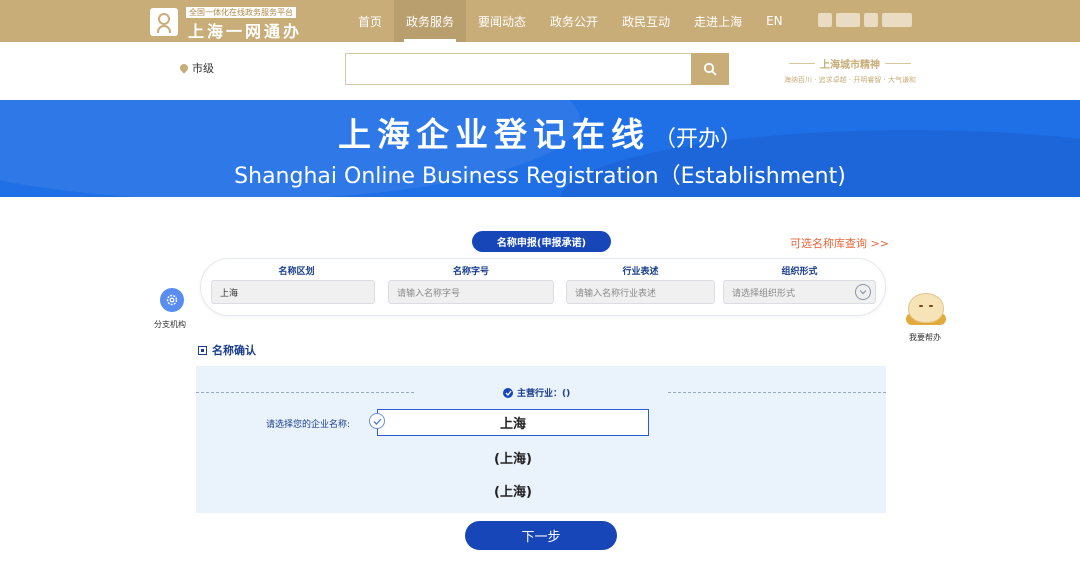 The image size is (1080, 564). Describe the element at coordinates (697, 139) in the screenshot. I see `banner-title-suffix: （开办）` at that location.